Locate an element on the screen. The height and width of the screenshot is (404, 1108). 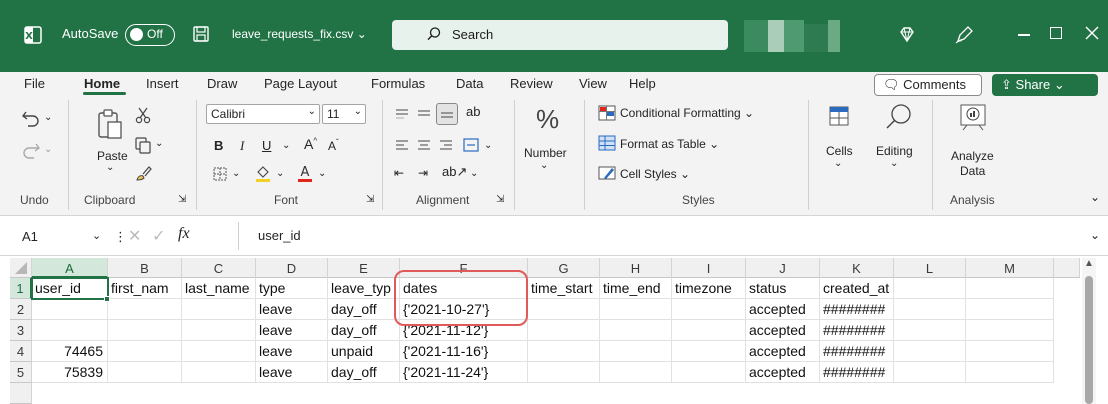
column-header is located at coordinates (1067, 268).